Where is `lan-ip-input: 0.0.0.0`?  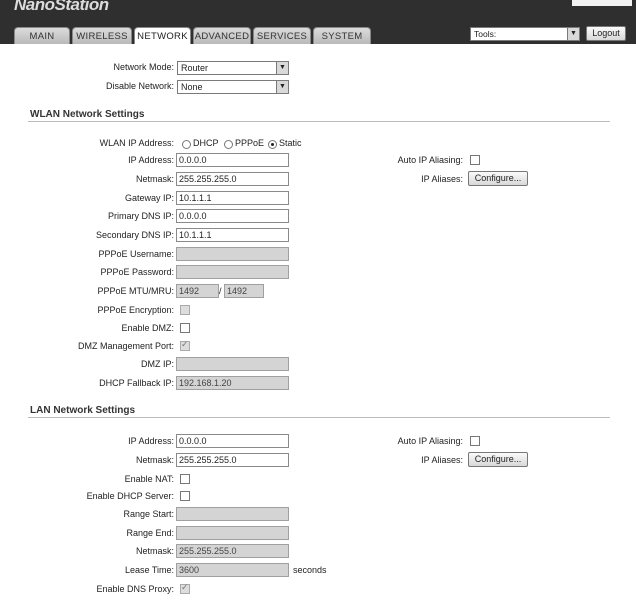
lan-ip-input: 0.0.0.0 is located at coordinates (232, 441).